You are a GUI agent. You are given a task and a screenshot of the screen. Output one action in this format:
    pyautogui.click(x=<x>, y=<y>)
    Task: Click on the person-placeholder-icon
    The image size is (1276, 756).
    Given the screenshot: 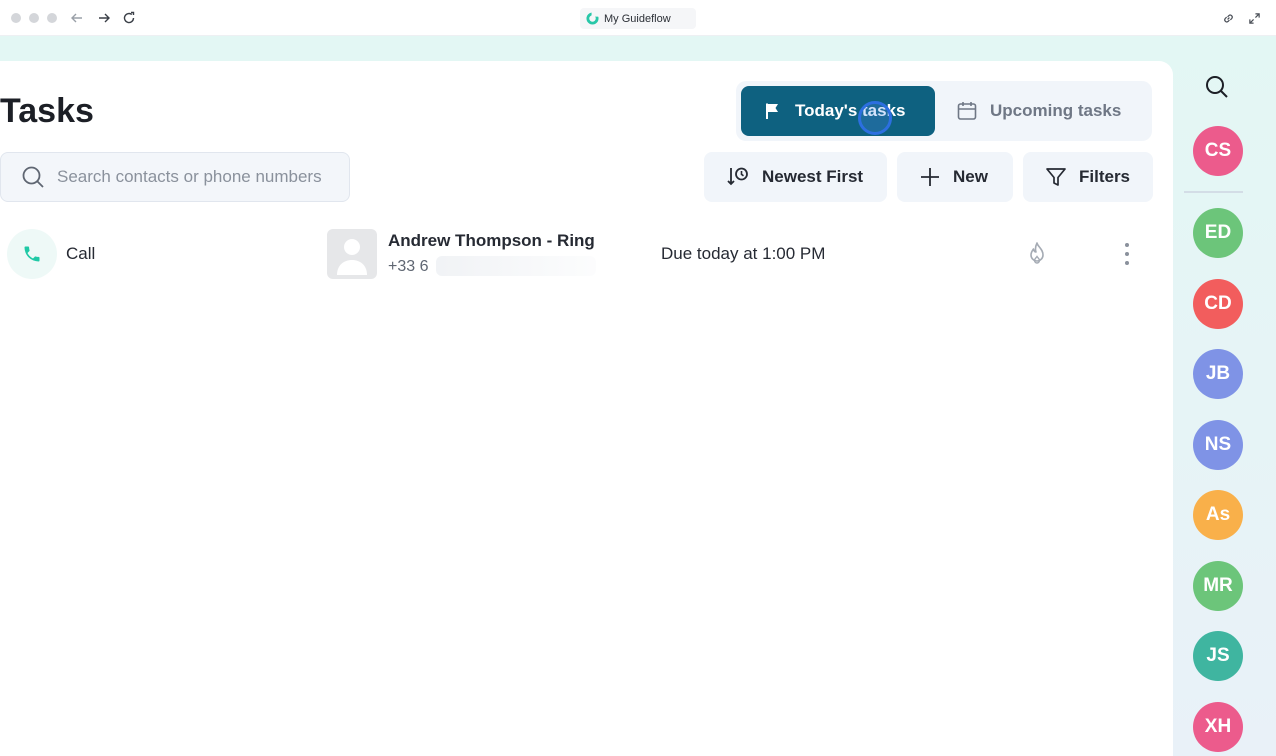 What is the action you would take?
    pyautogui.click(x=352, y=257)
    